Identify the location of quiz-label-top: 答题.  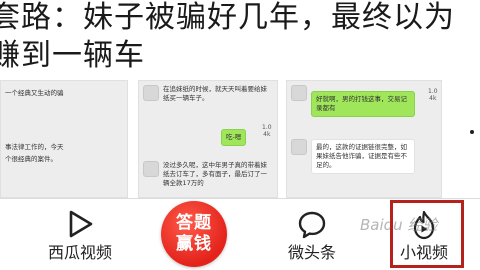
(194, 223).